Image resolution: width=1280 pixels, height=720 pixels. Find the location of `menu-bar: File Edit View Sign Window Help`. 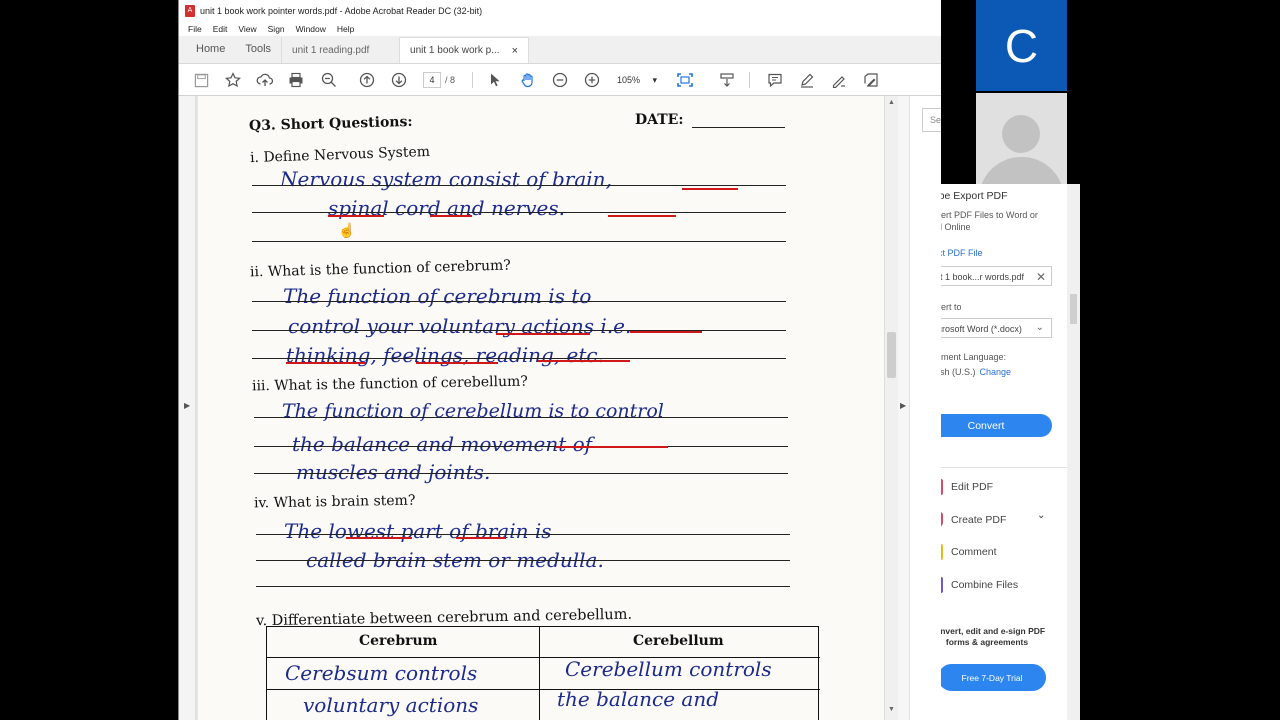

menu-bar: File Edit View Sign Window Help is located at coordinates (560, 28).